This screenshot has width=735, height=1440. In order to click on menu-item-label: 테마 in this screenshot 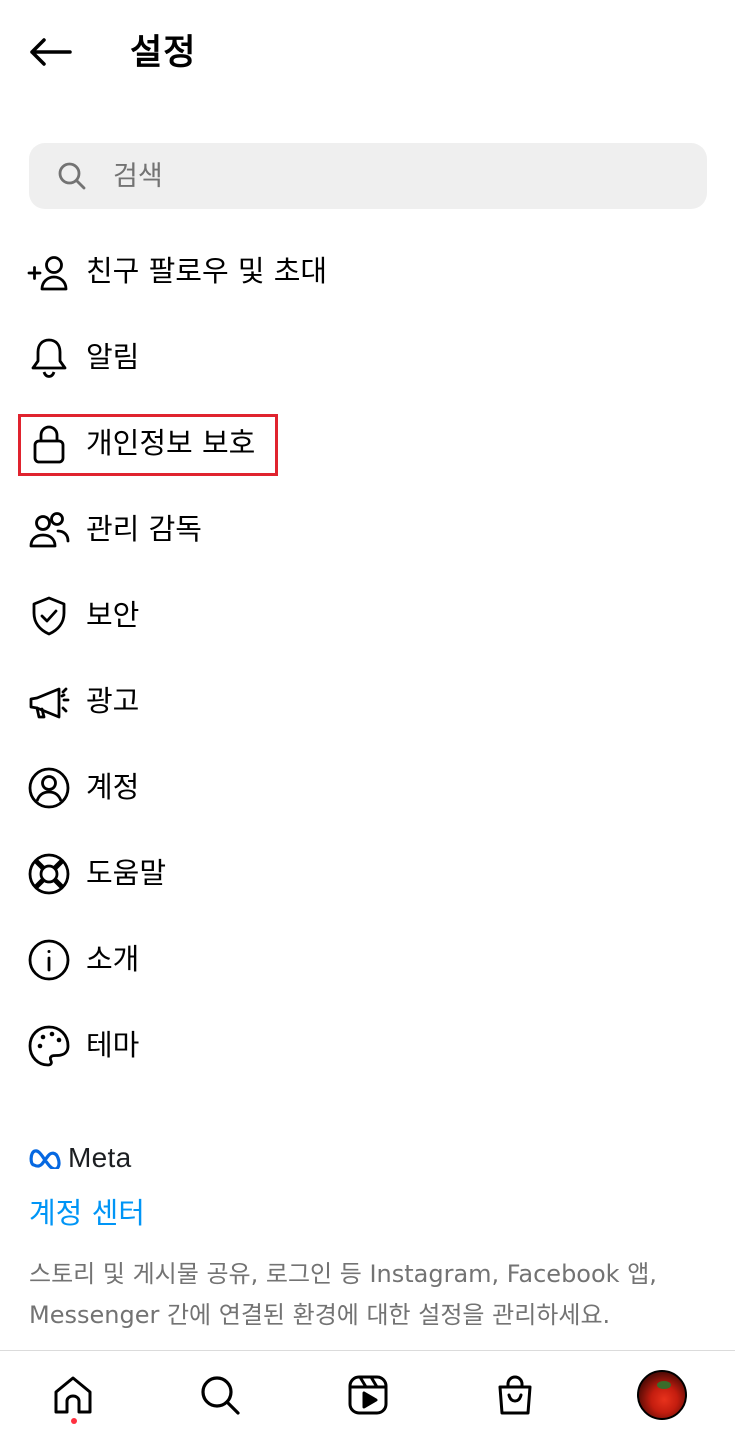, I will do `click(113, 1045)`.